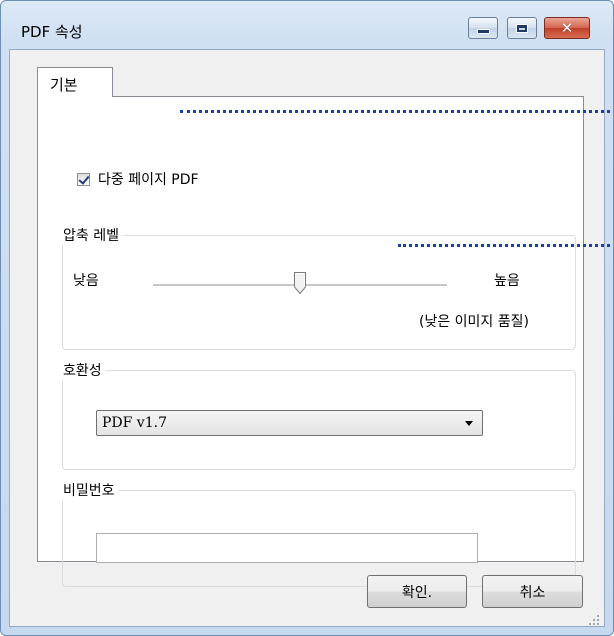 The height and width of the screenshot is (636, 614). I want to click on minimize-button, so click(483, 28).